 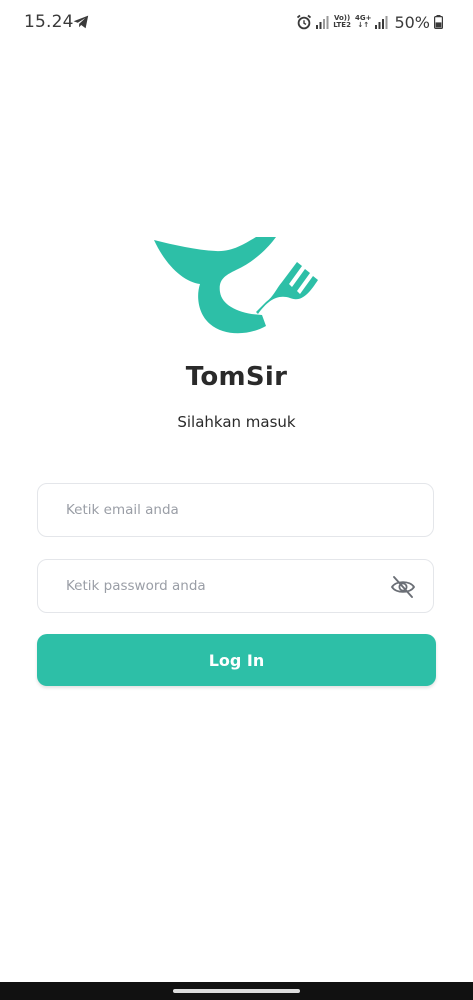 What do you see at coordinates (438, 22) in the screenshot?
I see `battery-icon` at bounding box center [438, 22].